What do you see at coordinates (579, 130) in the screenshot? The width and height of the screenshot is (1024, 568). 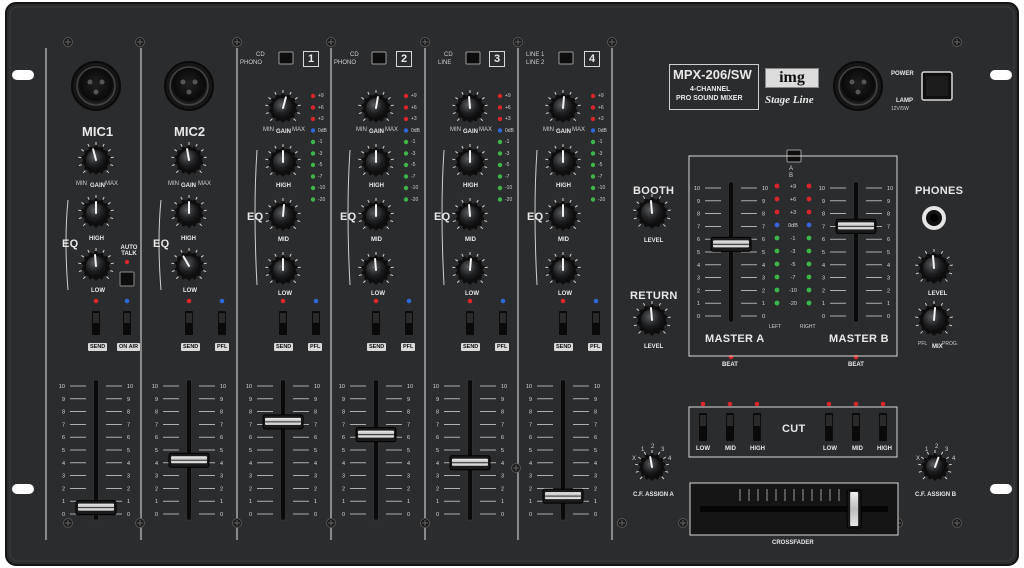 I see `ch4-gain-max: MAX` at bounding box center [579, 130].